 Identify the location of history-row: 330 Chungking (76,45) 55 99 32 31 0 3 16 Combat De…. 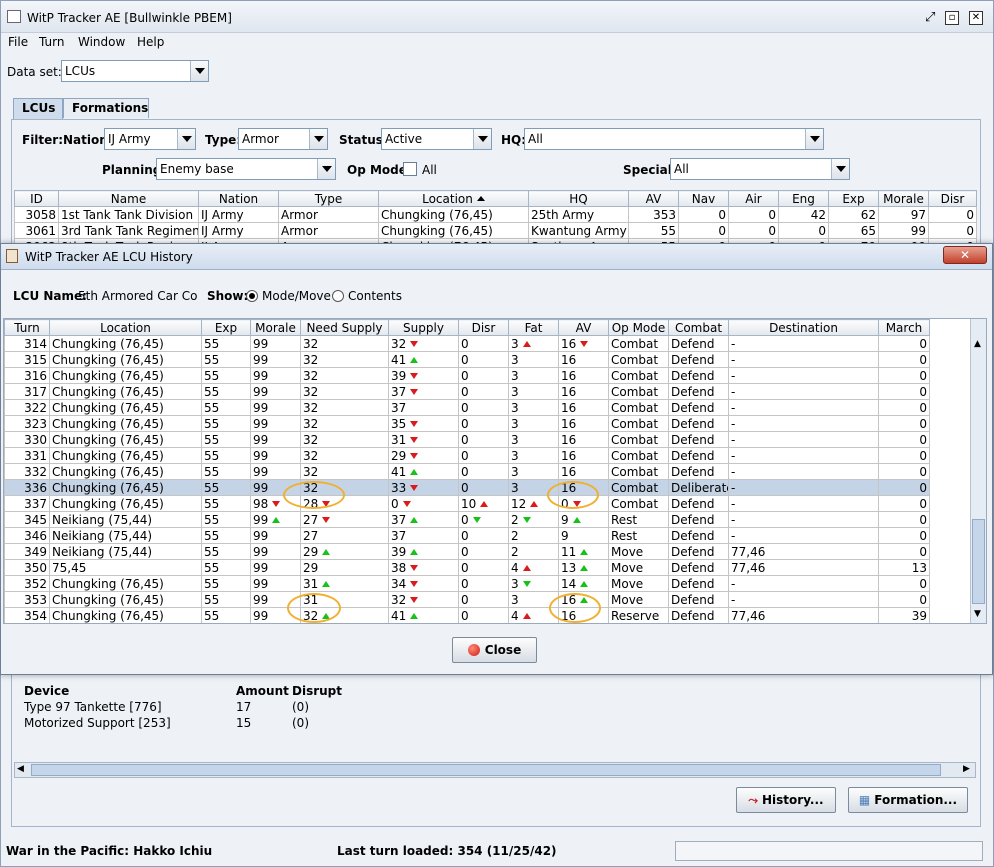
(467, 439).